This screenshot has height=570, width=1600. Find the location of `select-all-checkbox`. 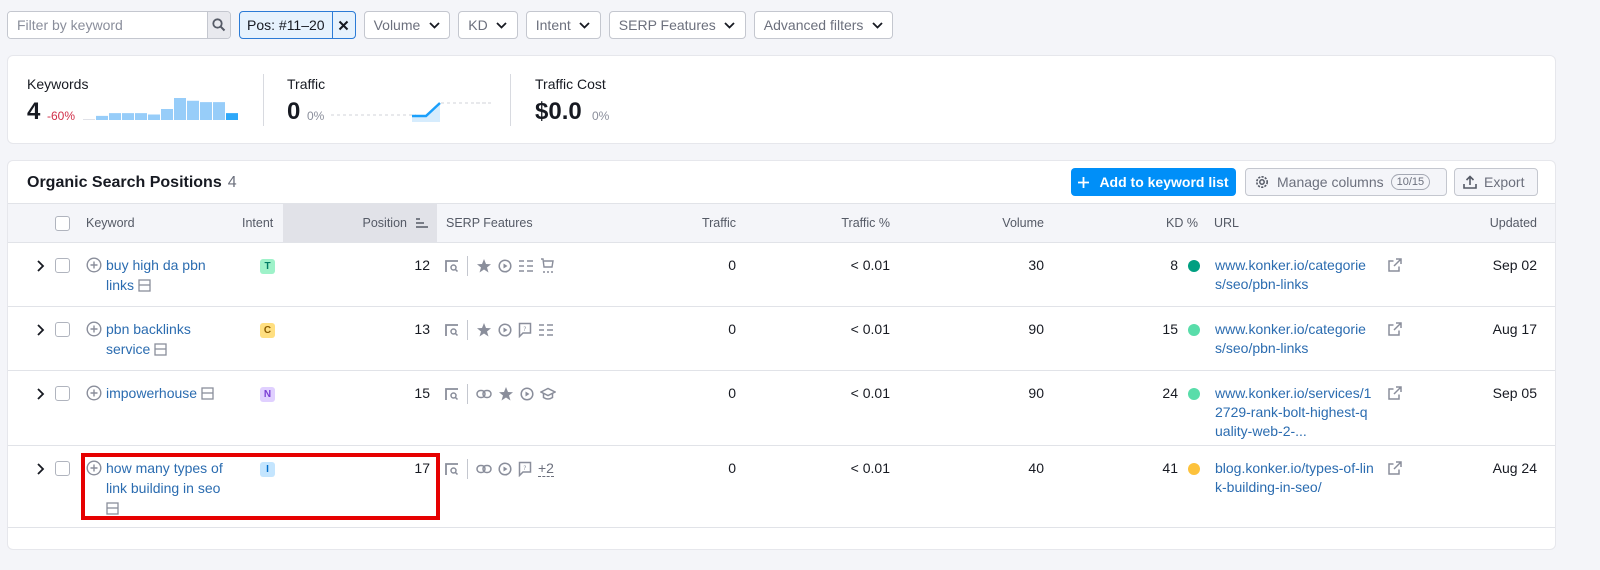

select-all-checkbox is located at coordinates (62, 223).